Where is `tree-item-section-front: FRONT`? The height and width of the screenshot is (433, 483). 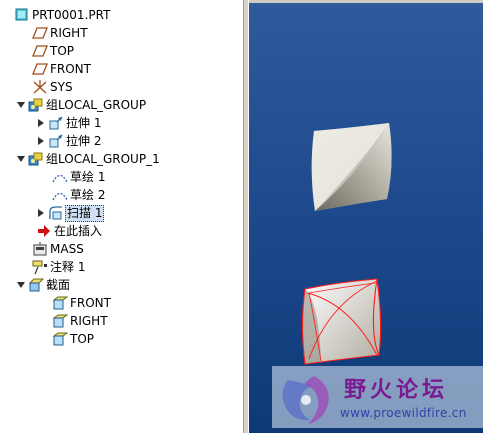 tree-item-section-front: FRONT is located at coordinates (82, 303).